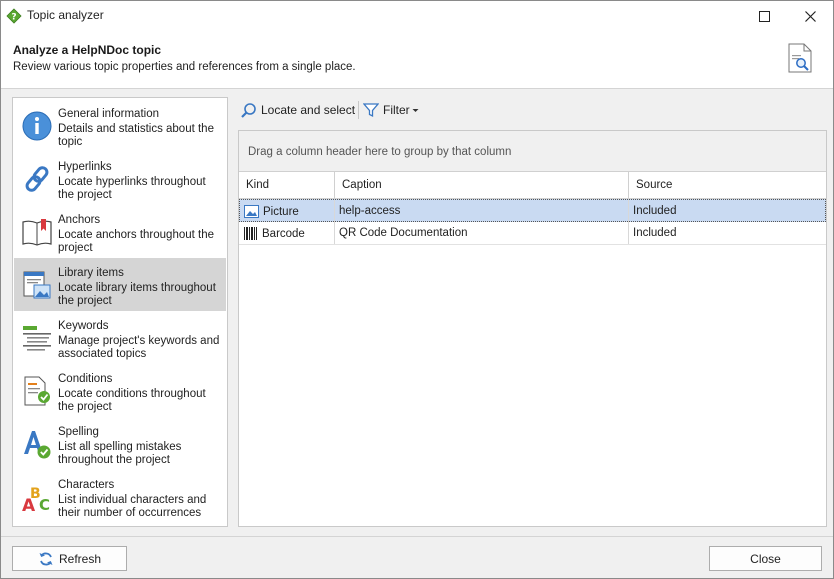  What do you see at coordinates (308, 110) in the screenshot?
I see `locate-and-select-label: Locate and select` at bounding box center [308, 110].